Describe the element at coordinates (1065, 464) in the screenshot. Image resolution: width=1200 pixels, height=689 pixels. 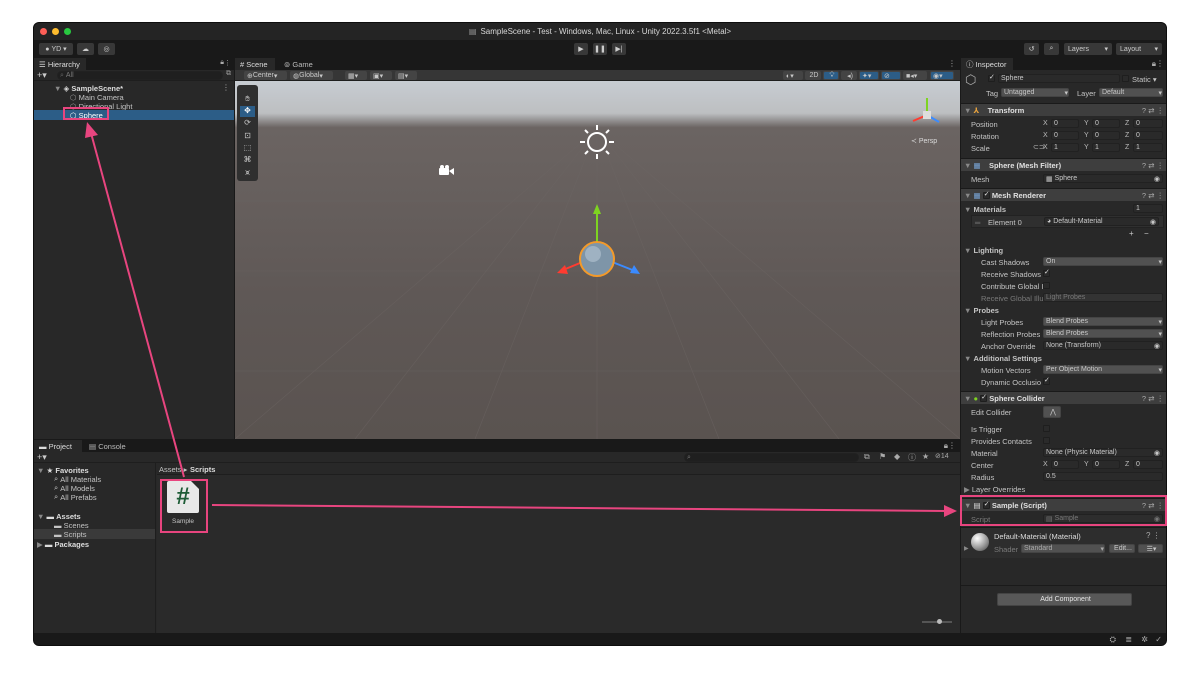
I see `center-x-field: 0` at that location.